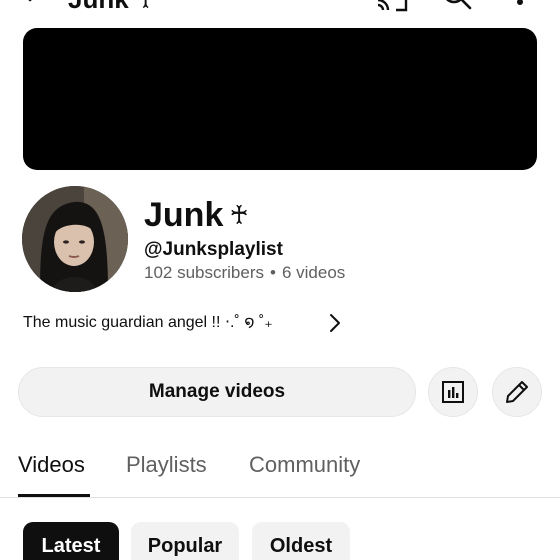 This screenshot has height=560, width=560. I want to click on more-vert-icon, so click(520, 6).